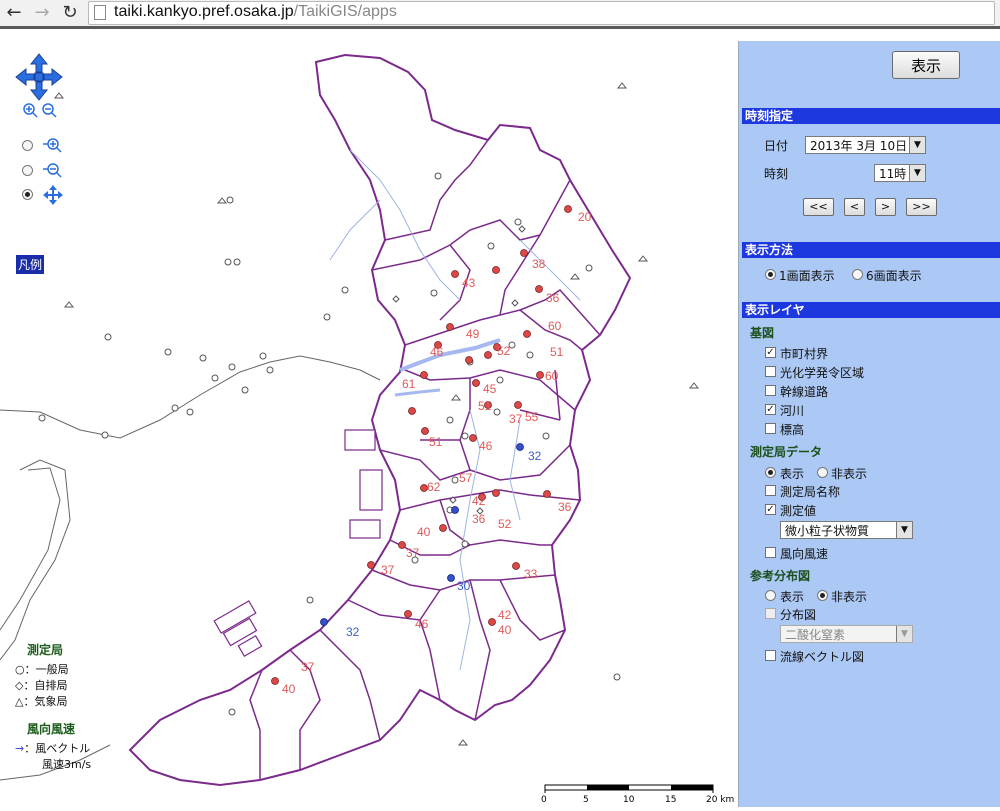  Describe the element at coordinates (469, 283) in the screenshot. I see `station-value-label: 43` at that location.